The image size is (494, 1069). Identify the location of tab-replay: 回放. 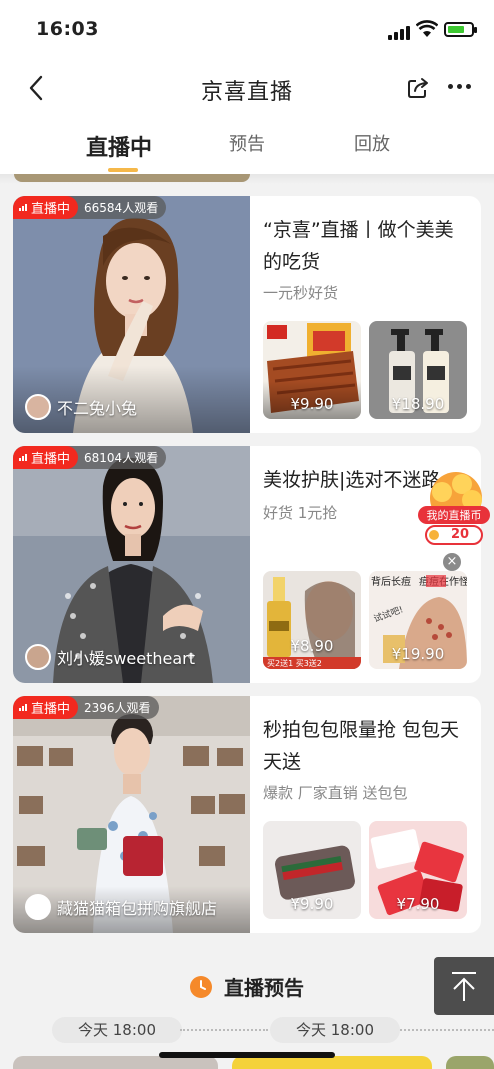
(372, 143).